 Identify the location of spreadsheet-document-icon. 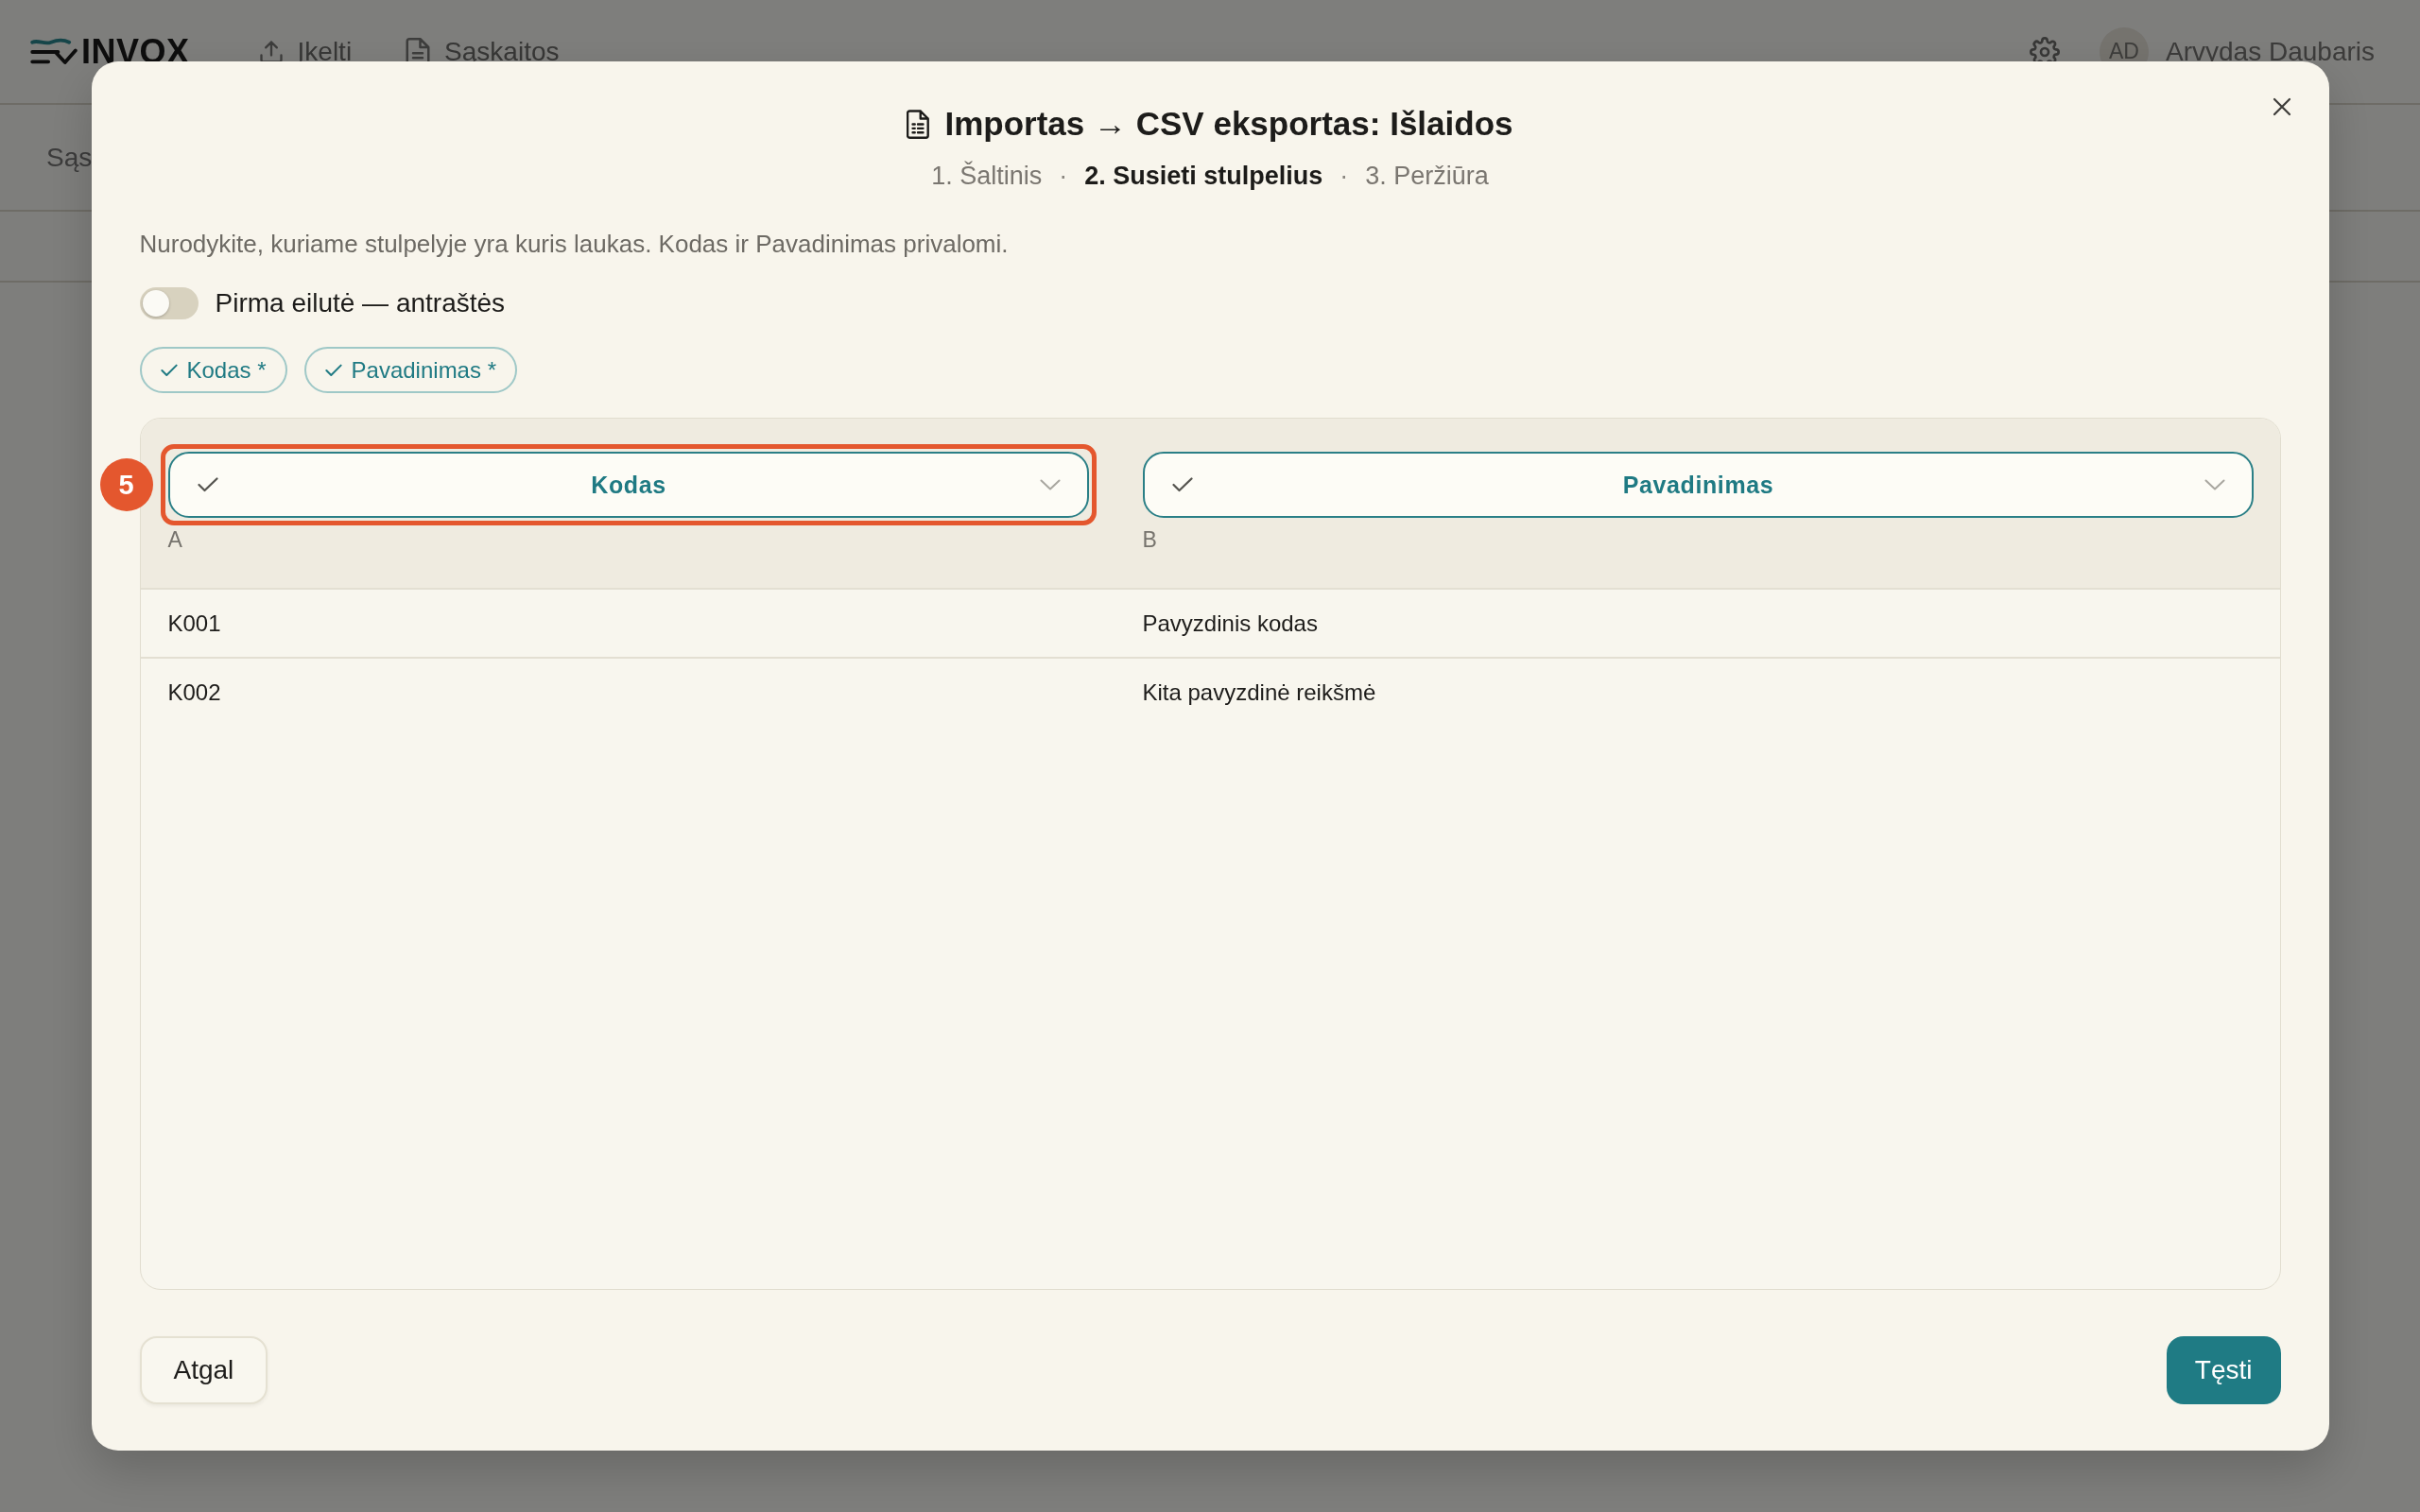
(918, 124).